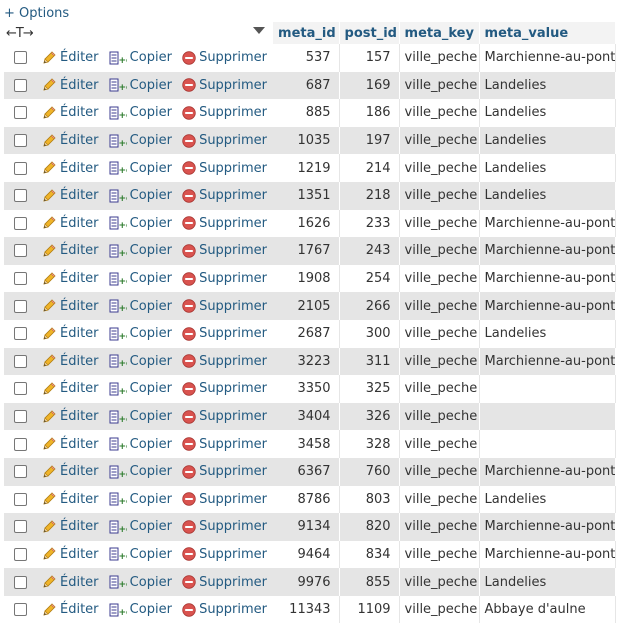  What do you see at coordinates (548, 609) in the screenshot?
I see `meta-value-cell: Abbaye d'aulne` at bounding box center [548, 609].